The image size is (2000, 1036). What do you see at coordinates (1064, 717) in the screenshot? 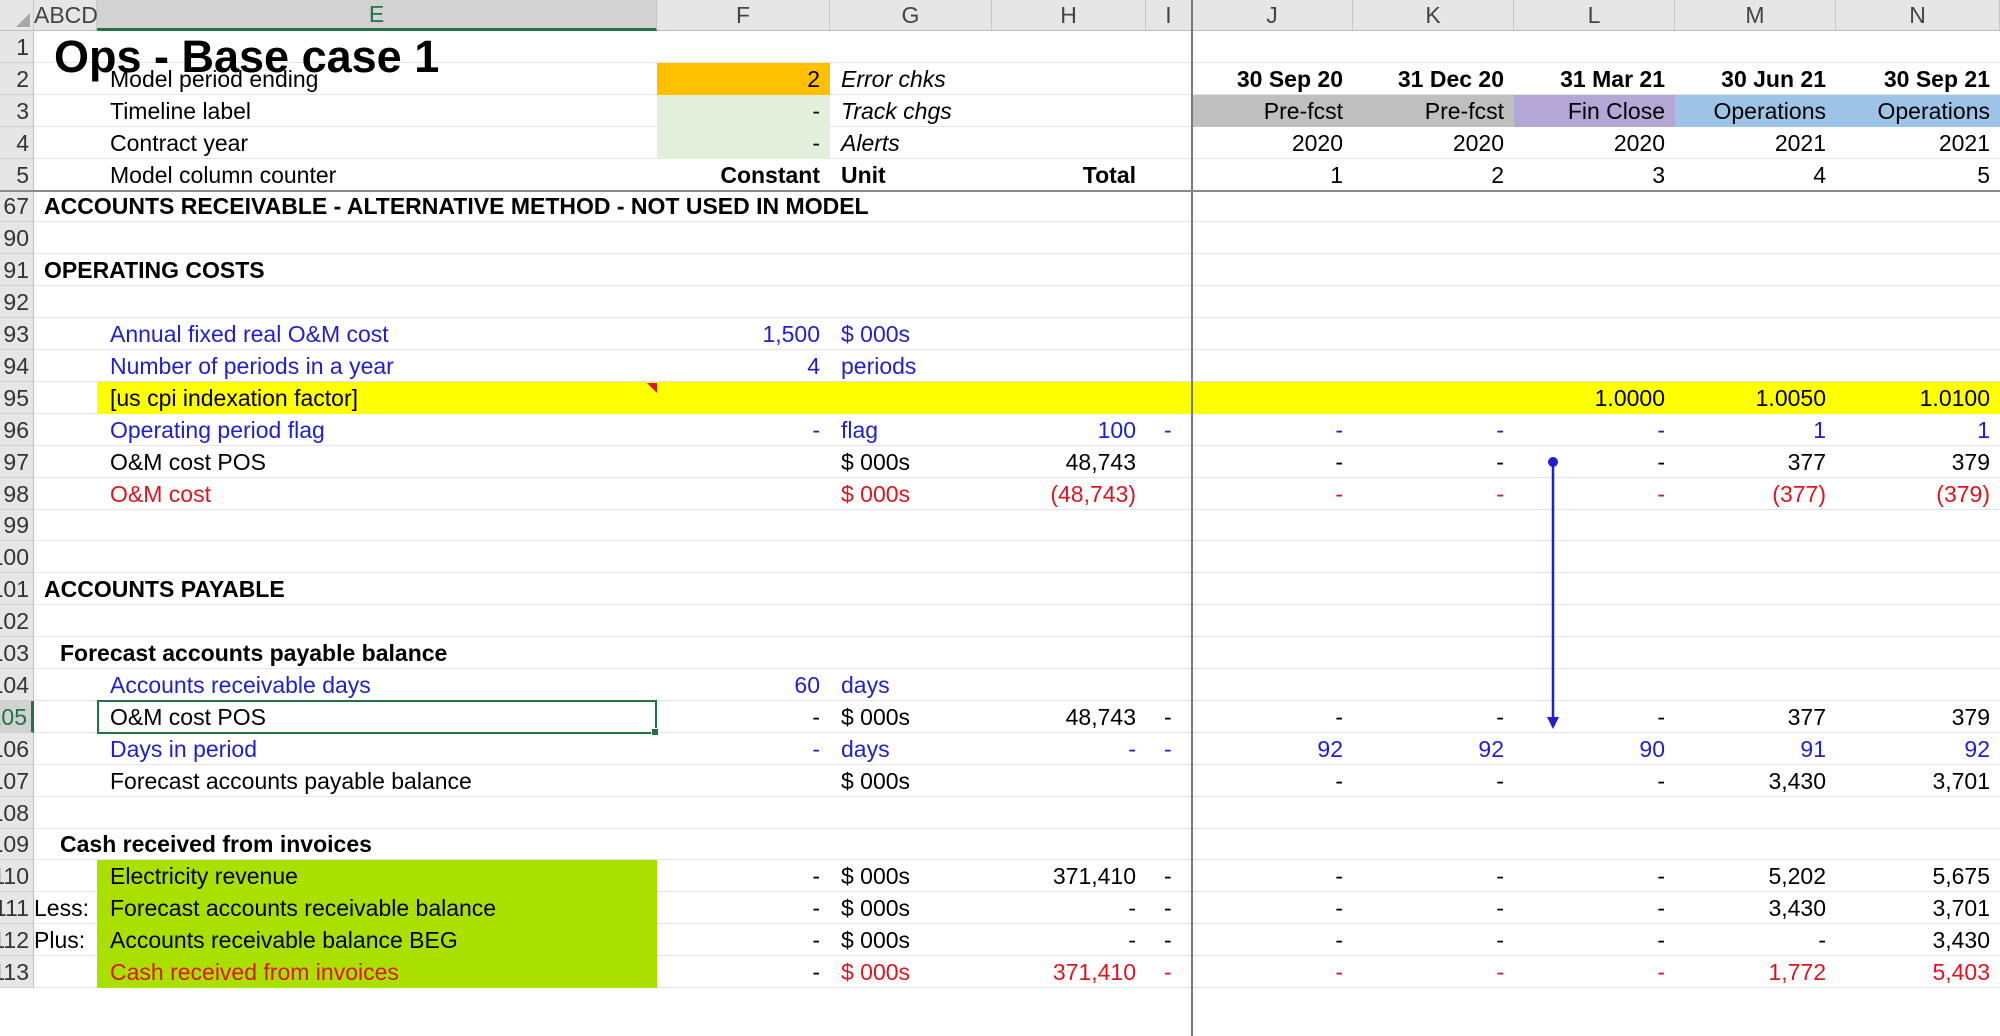
I see `ap-om-cost-pos-total: 48,743` at bounding box center [1064, 717].